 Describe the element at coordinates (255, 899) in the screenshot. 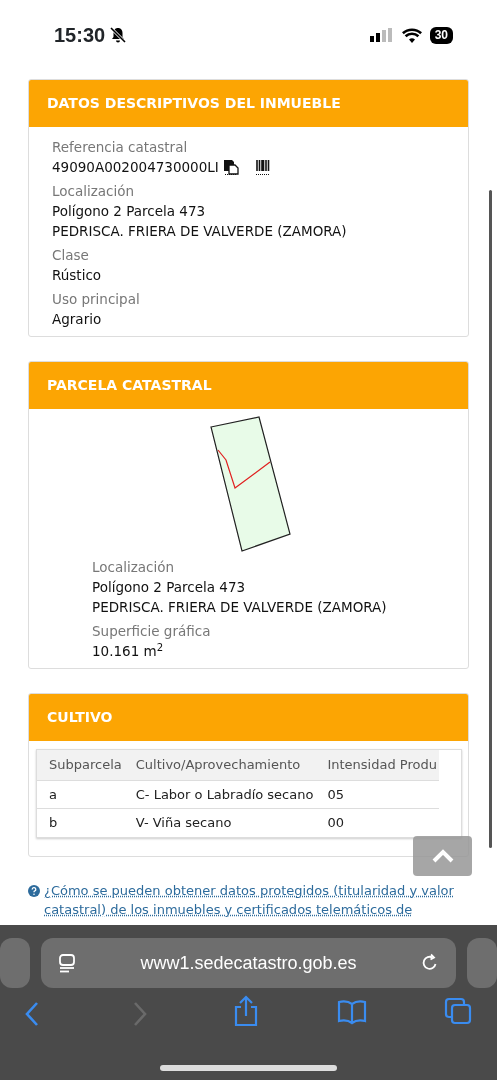

I see `help-link: ¿Cómo se pueden obtener datos protegidos (titularidad y valor catastral) de los inmuebles y certificados telemáticos de` at that location.